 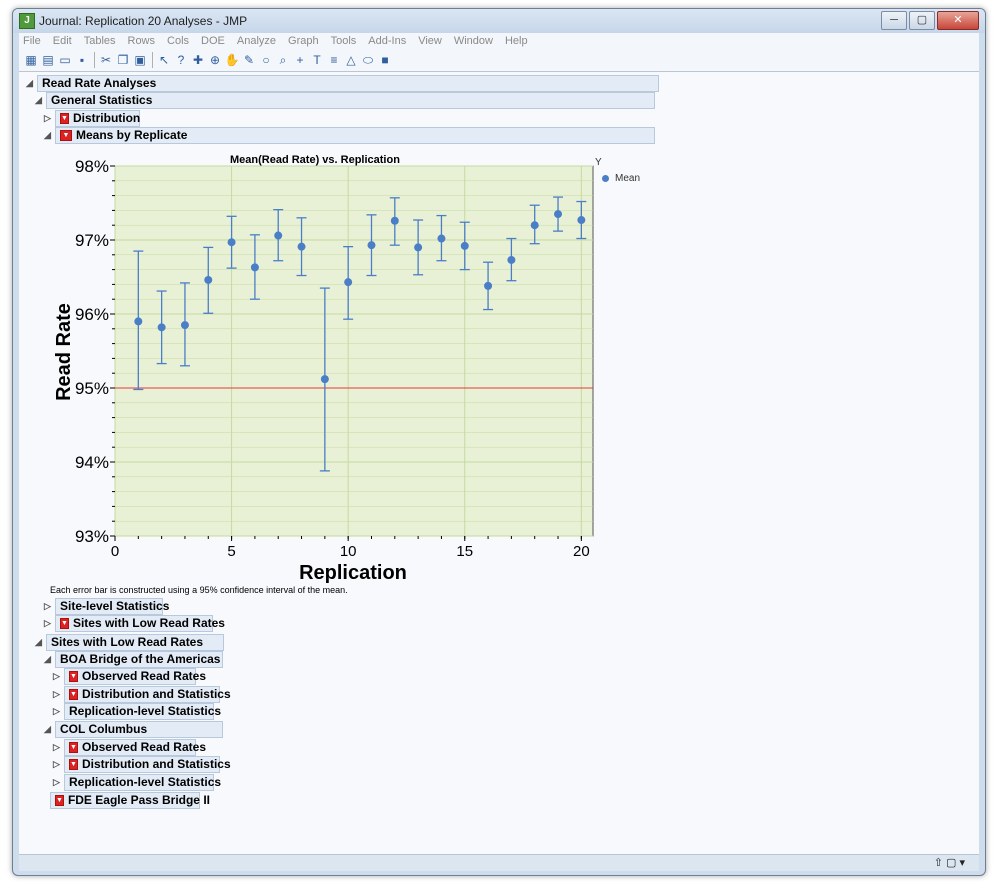 I want to click on window-title: Journal: Replication 20 Analyses - JMP, so click(x=143, y=21).